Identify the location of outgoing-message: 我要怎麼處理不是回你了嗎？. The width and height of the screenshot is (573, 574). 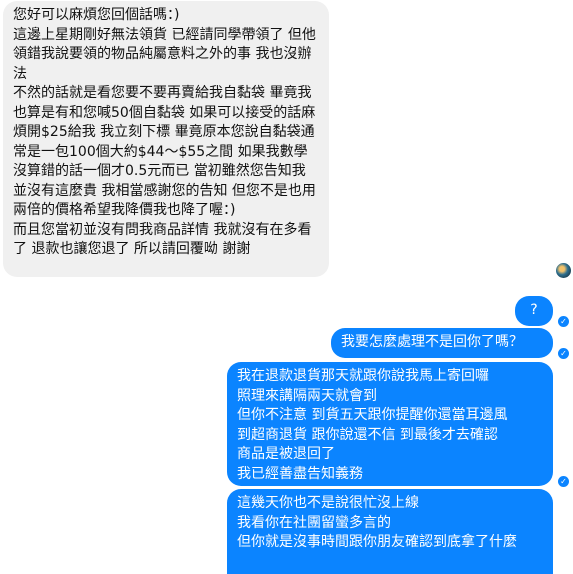
(442, 343).